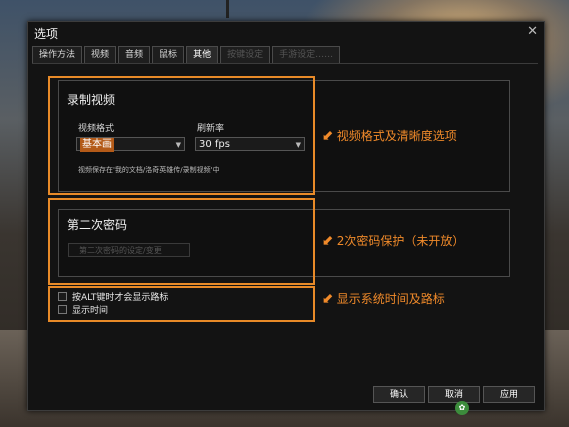 Image resolution: width=569 pixels, height=427 pixels. Describe the element at coordinates (91, 100) in the screenshot. I see `record-section-title: 录制视频` at that location.